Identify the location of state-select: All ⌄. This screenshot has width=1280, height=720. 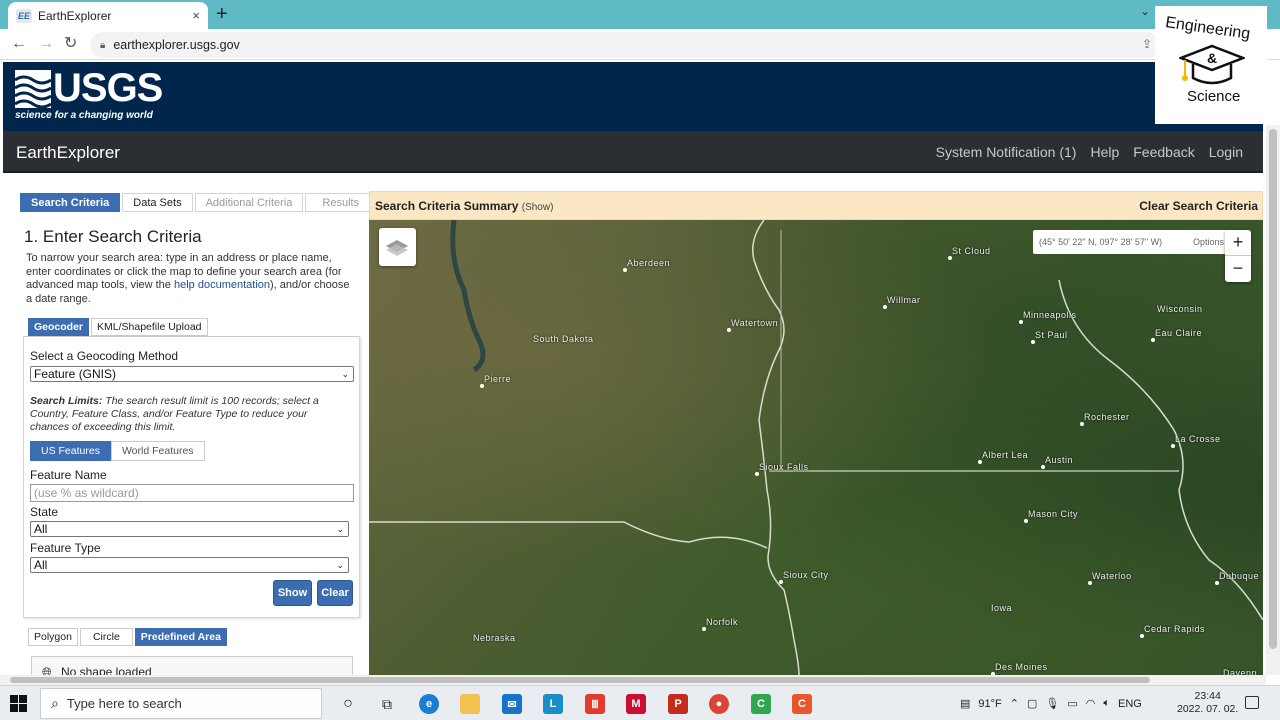
(189, 529).